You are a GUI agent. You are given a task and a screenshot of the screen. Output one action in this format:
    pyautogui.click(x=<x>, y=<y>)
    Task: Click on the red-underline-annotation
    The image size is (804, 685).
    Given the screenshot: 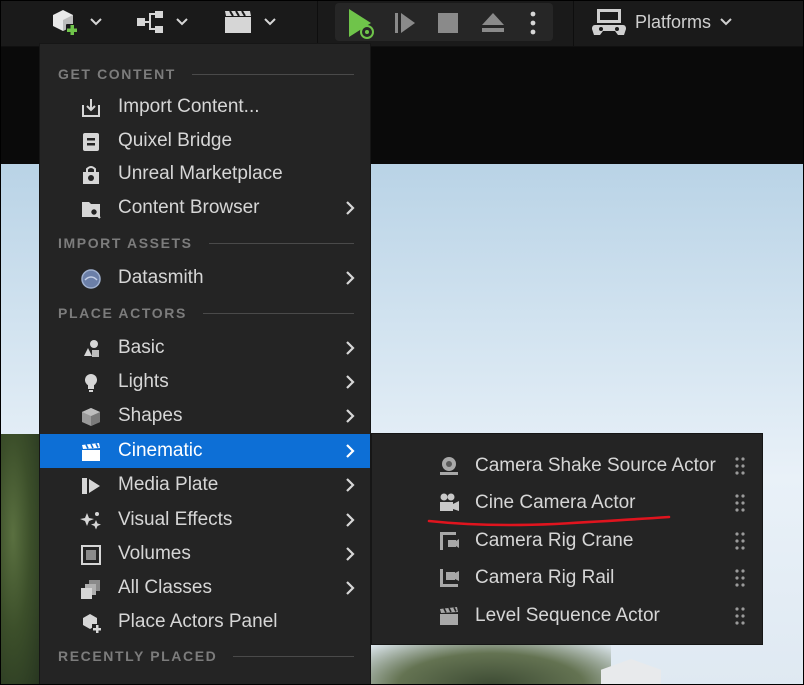 What is the action you would take?
    pyautogui.click(x=549, y=521)
    